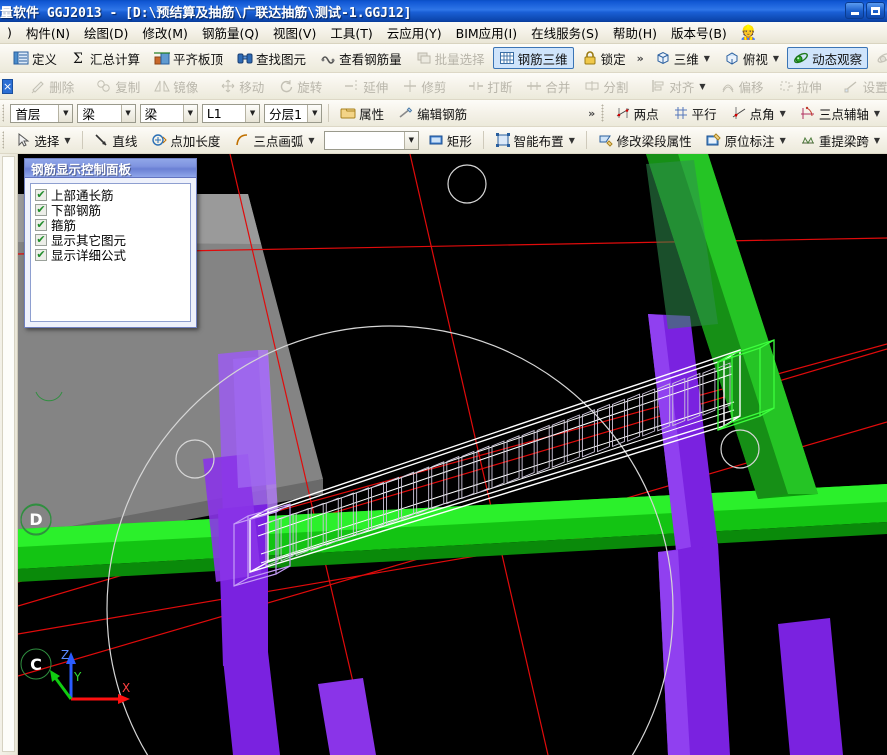 This screenshot has height=755, width=887. What do you see at coordinates (854, 10) in the screenshot?
I see `minimize-button` at bounding box center [854, 10].